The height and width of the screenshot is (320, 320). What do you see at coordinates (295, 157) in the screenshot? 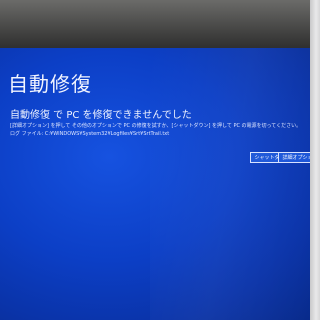
I see `advanced-options-button: 詳細オプション` at bounding box center [295, 157].